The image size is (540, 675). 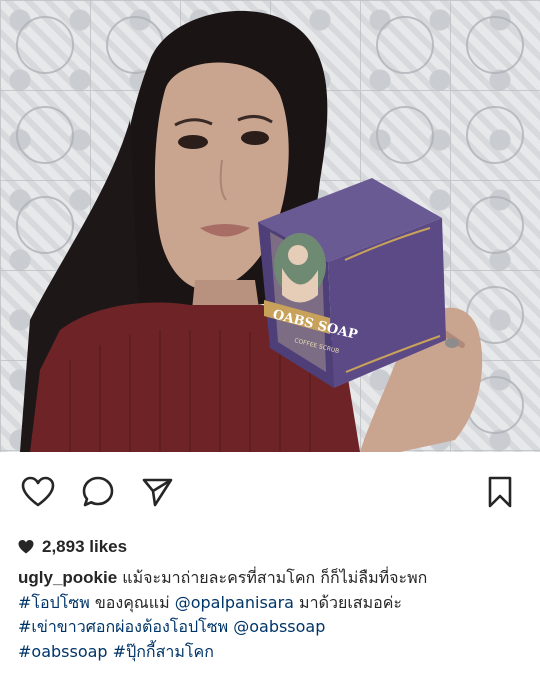 What do you see at coordinates (132, 602) in the screenshot?
I see `caption-text: ของคุณแม่` at bounding box center [132, 602].